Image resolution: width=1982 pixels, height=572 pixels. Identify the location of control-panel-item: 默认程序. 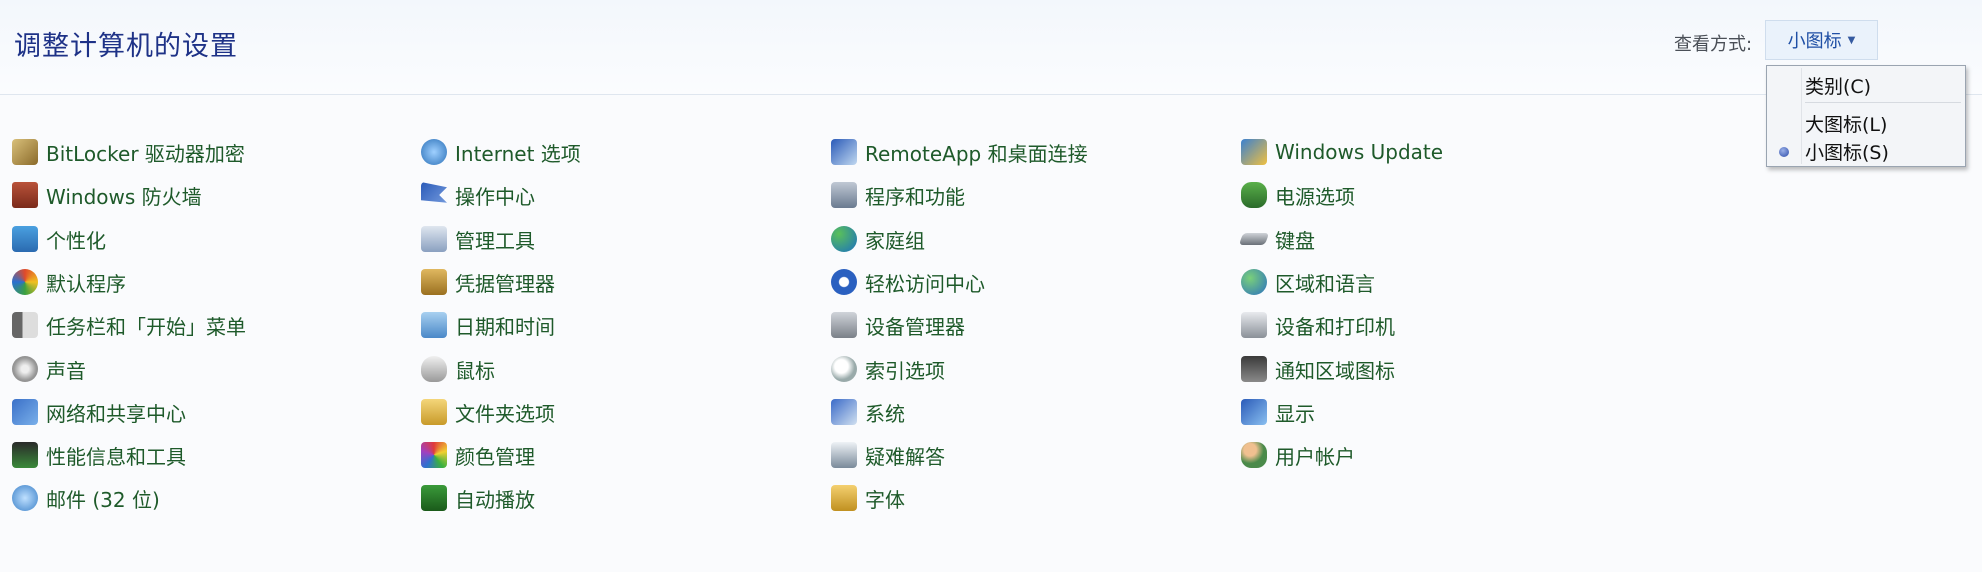
(69, 282).